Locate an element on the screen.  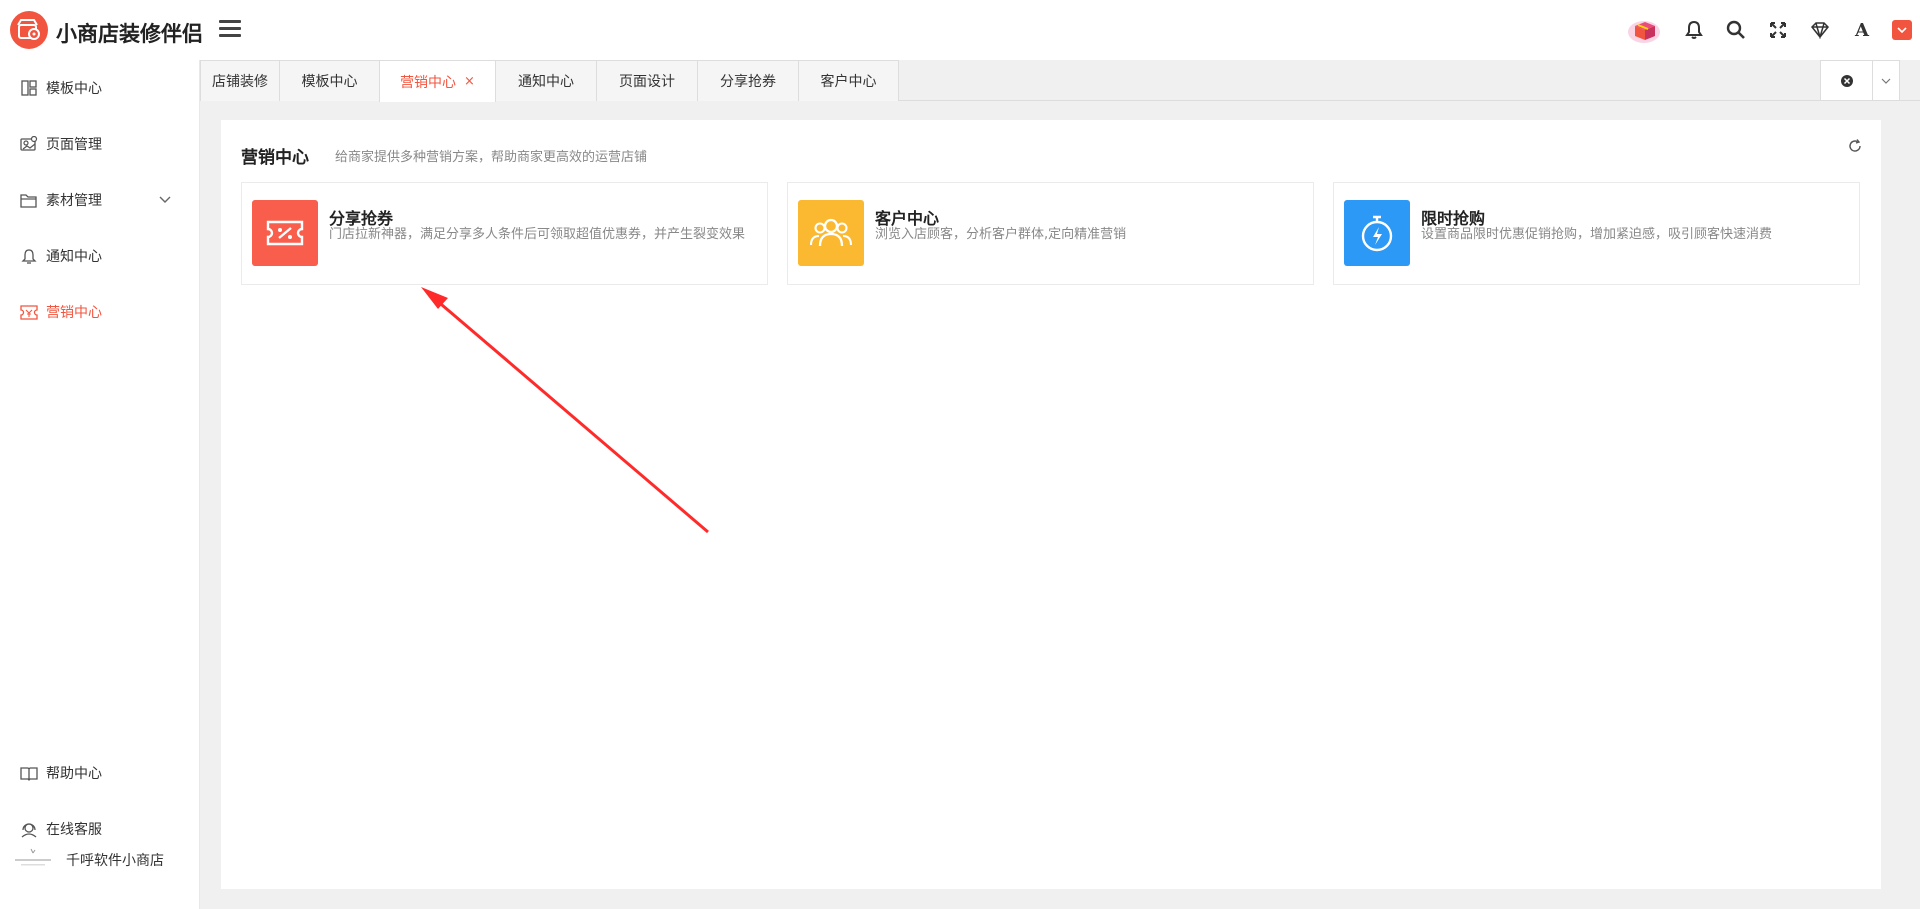
tab-label: 店铺装修 is located at coordinates (240, 82).